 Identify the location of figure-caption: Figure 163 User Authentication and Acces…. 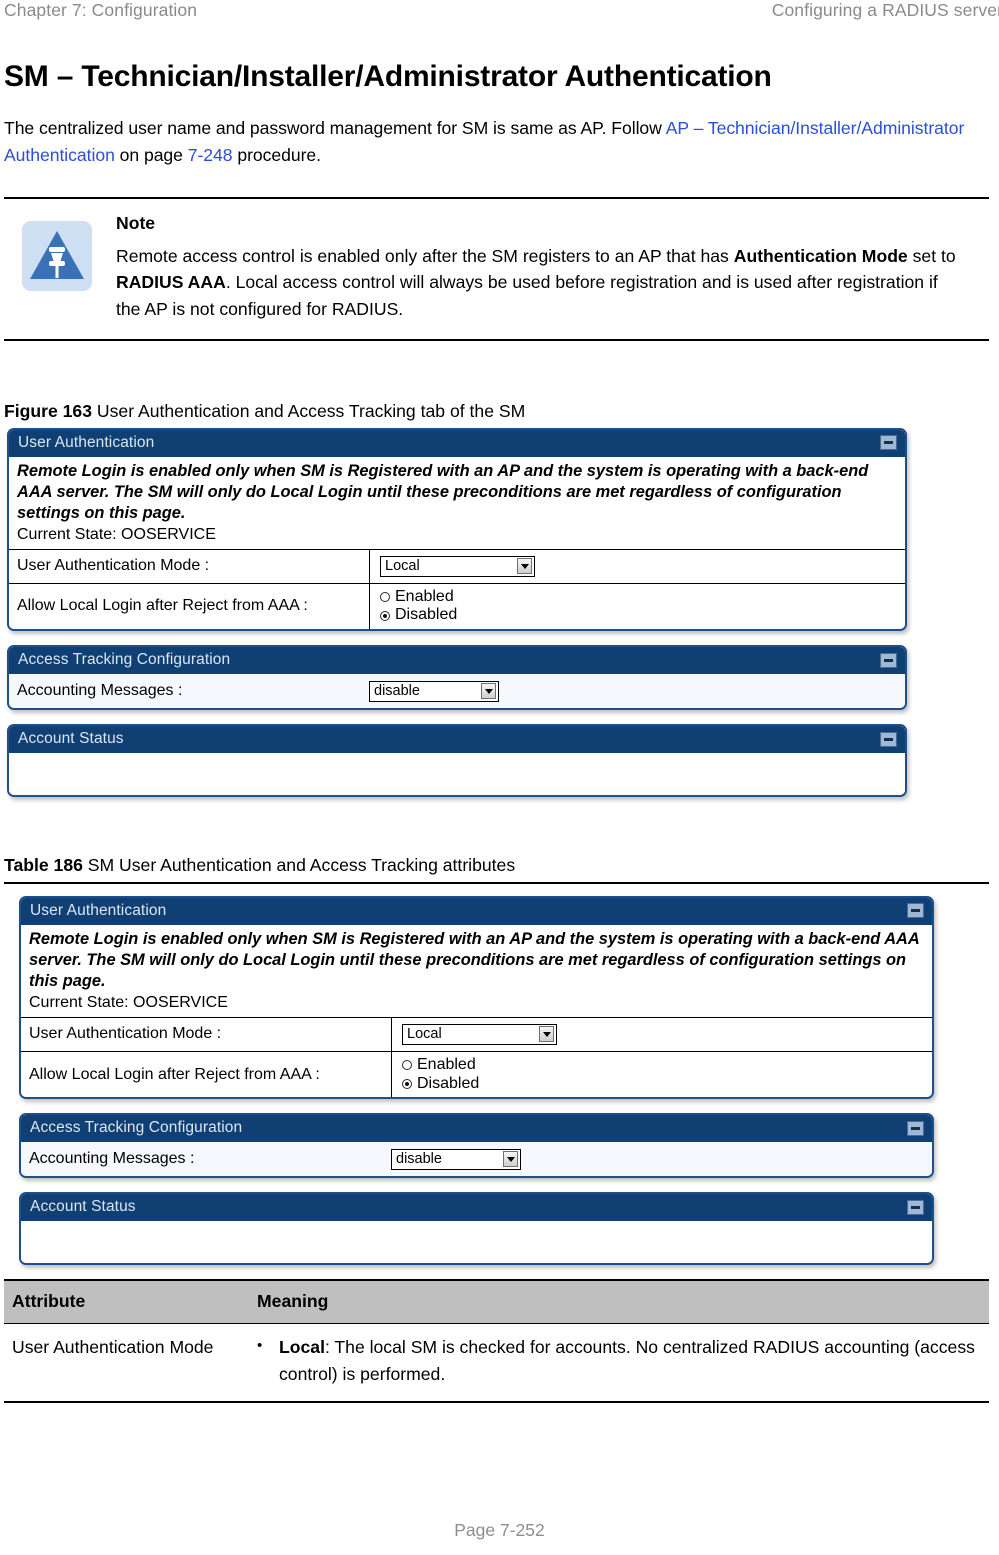
(496, 411).